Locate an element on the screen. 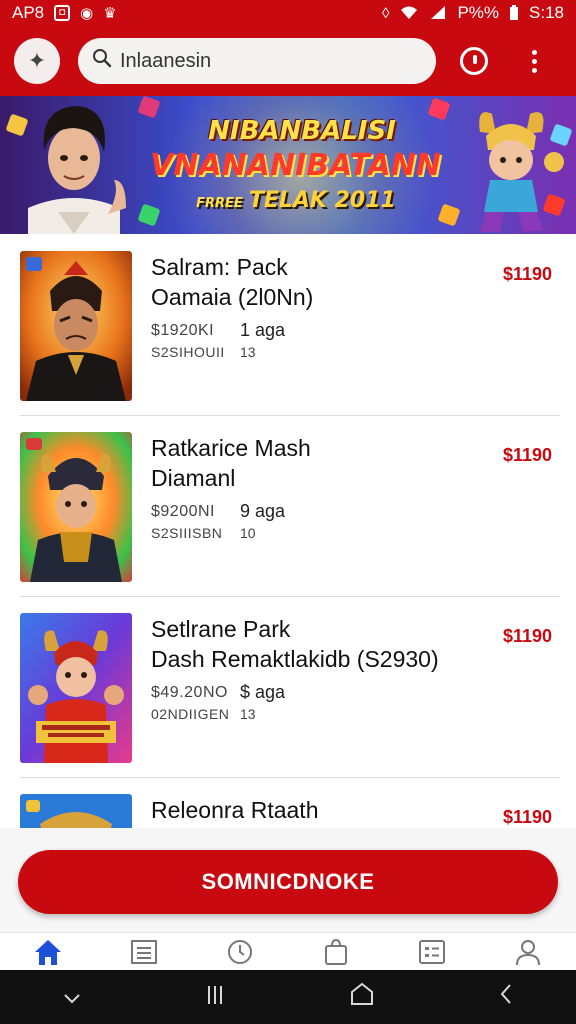  system-back-button is located at coordinates (506, 997).